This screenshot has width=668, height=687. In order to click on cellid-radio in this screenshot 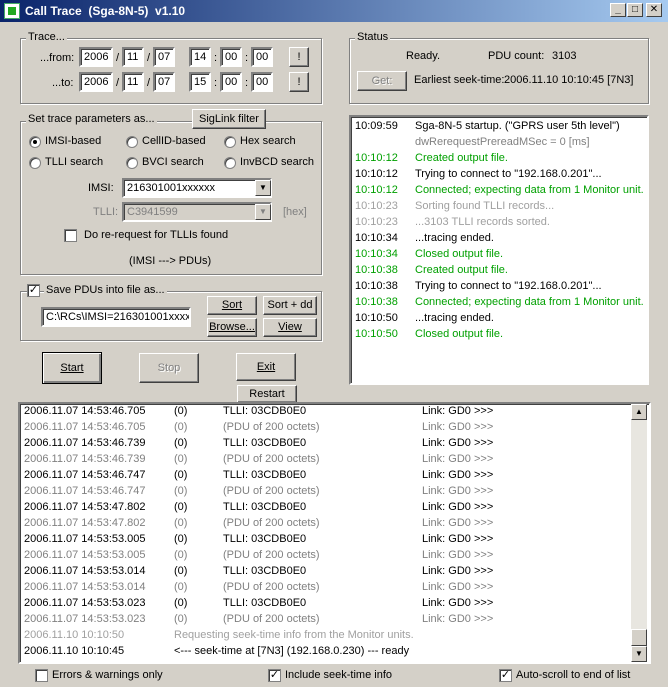, I will do `click(132, 142)`.